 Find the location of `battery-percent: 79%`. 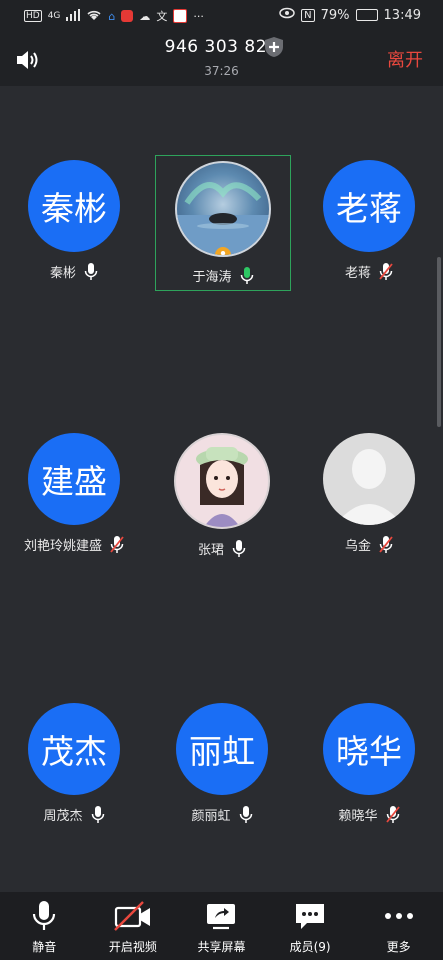

battery-percent: 79% is located at coordinates (335, 15).